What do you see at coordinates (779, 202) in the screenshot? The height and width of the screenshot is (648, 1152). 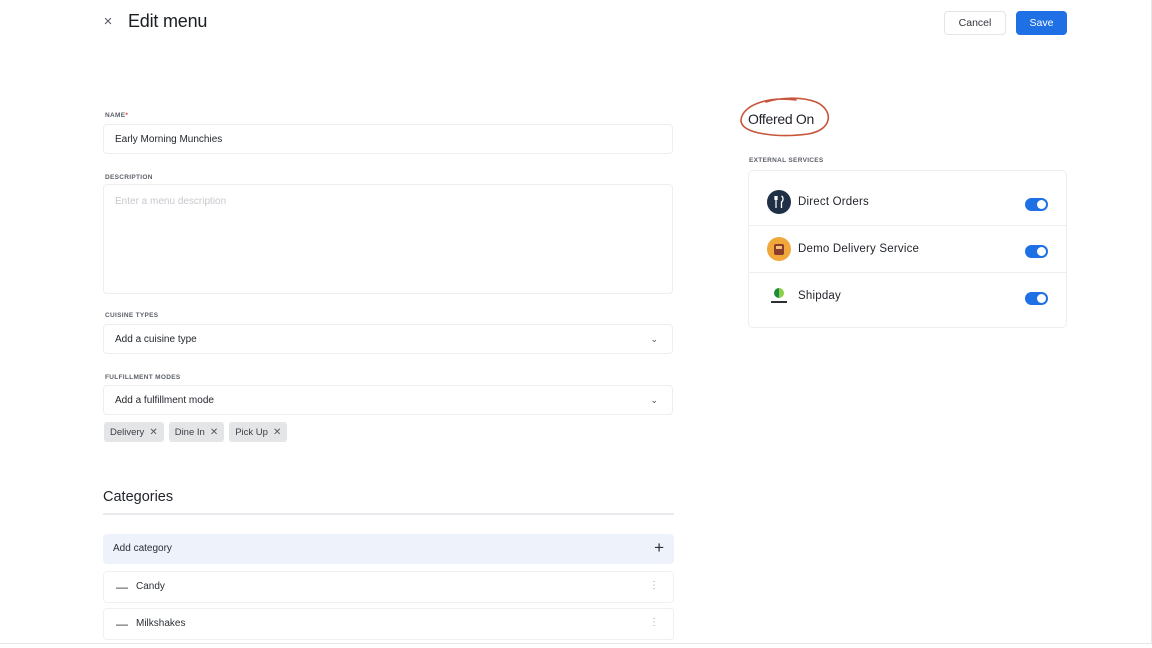 I see `fork-knife-icon` at bounding box center [779, 202].